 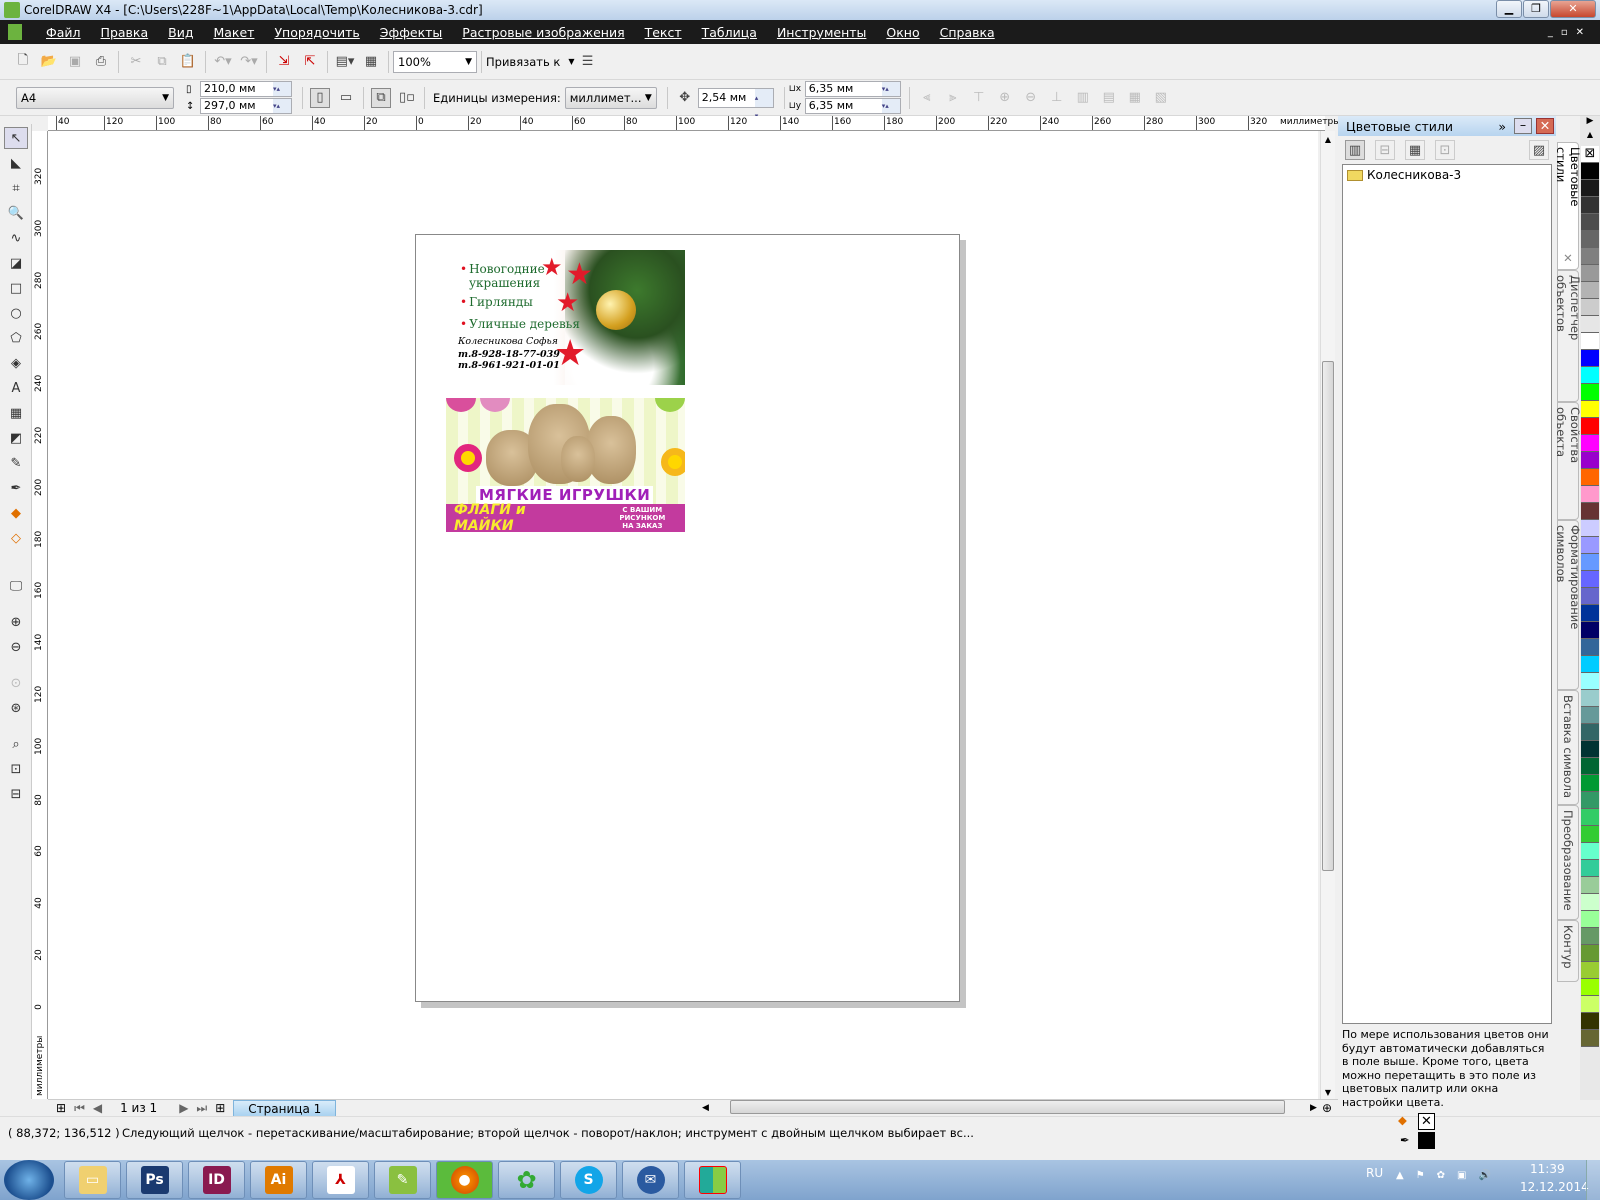 What do you see at coordinates (435, 61) in the screenshot?
I see `zoom-level-select: 100% ▼` at bounding box center [435, 61].